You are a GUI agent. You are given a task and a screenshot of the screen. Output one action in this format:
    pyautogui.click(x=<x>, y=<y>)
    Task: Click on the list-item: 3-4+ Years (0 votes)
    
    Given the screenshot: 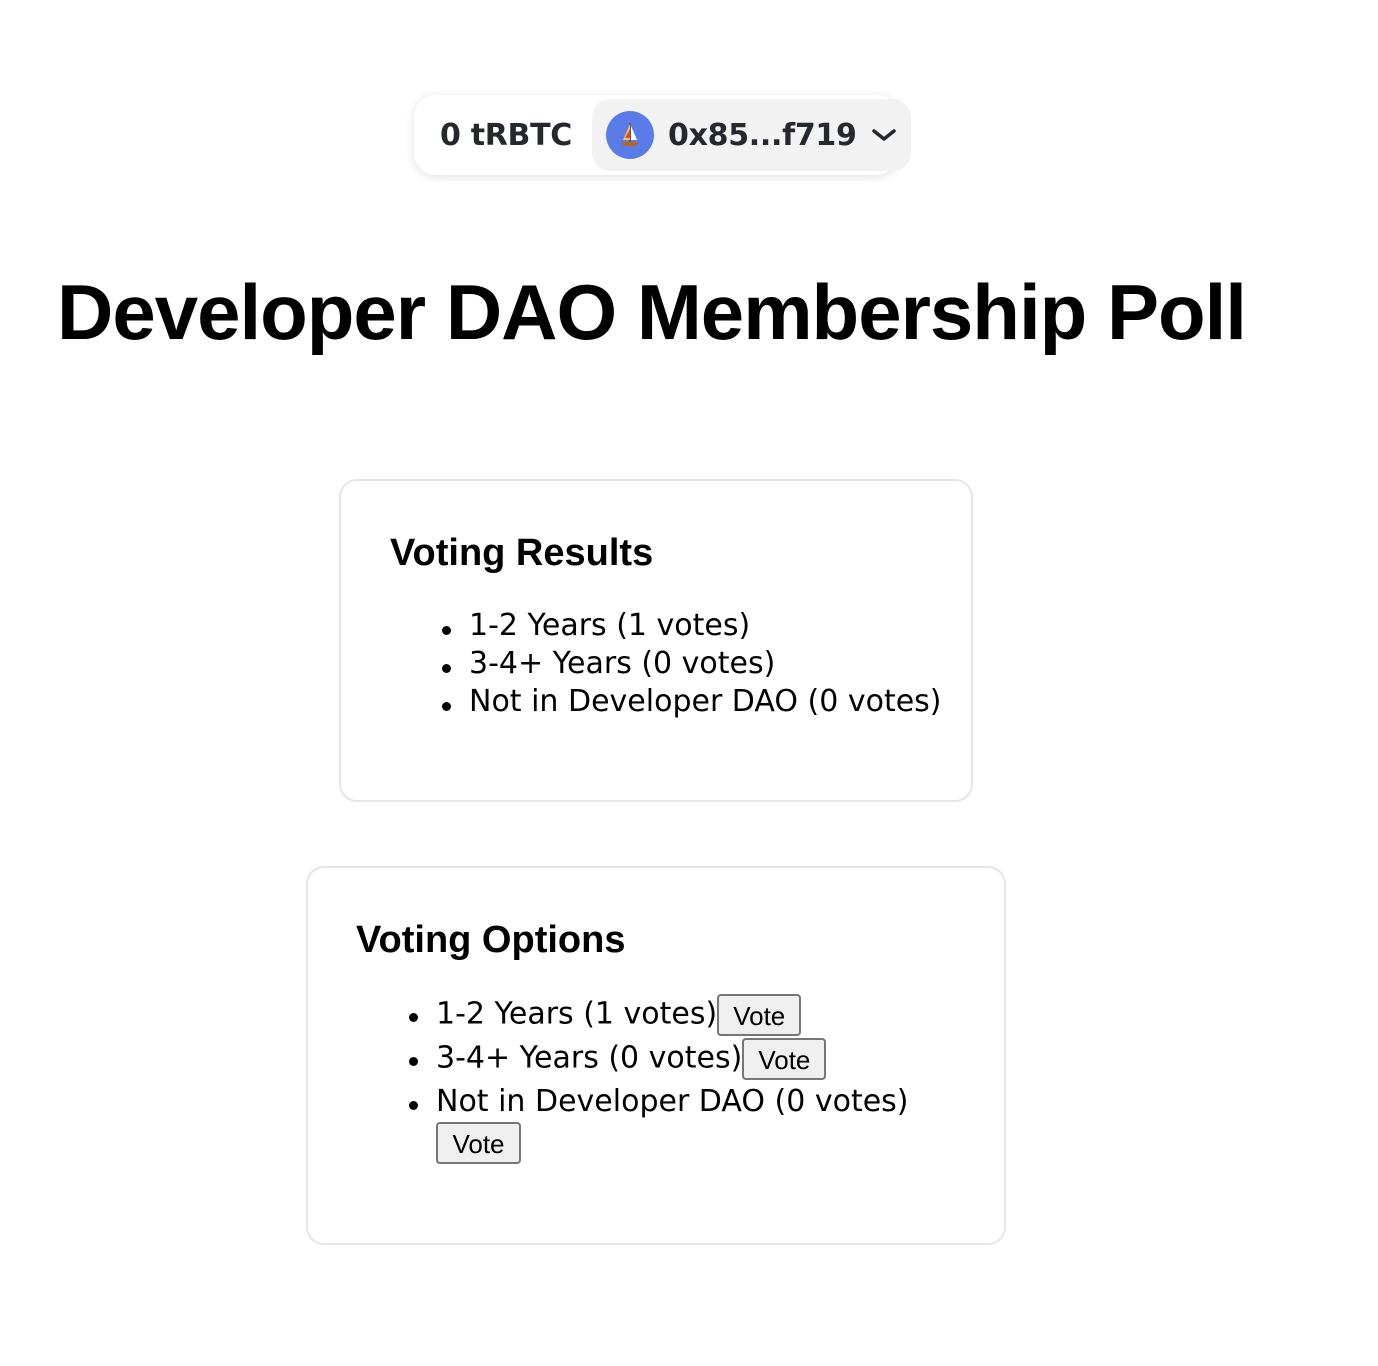 What is the action you would take?
    pyautogui.click(x=692, y=664)
    